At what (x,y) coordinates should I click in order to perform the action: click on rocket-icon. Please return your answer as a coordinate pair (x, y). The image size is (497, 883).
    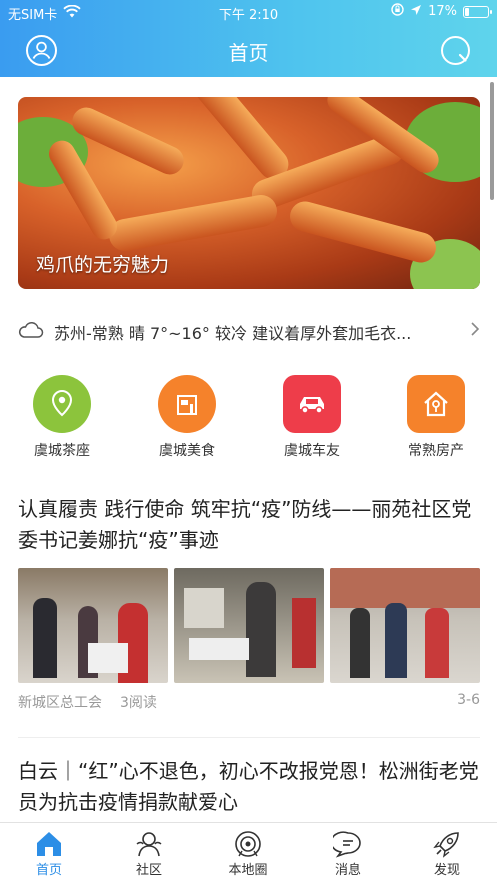
    Looking at the image, I should click on (447, 844).